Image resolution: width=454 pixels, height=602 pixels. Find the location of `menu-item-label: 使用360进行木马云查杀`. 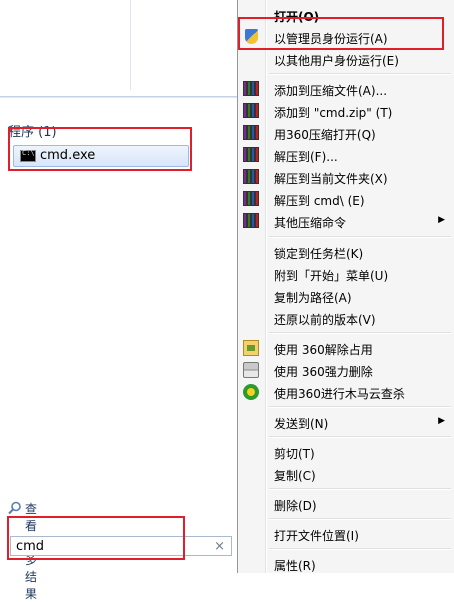

menu-item-label: 使用360进行木马云查杀 is located at coordinates (339, 394).